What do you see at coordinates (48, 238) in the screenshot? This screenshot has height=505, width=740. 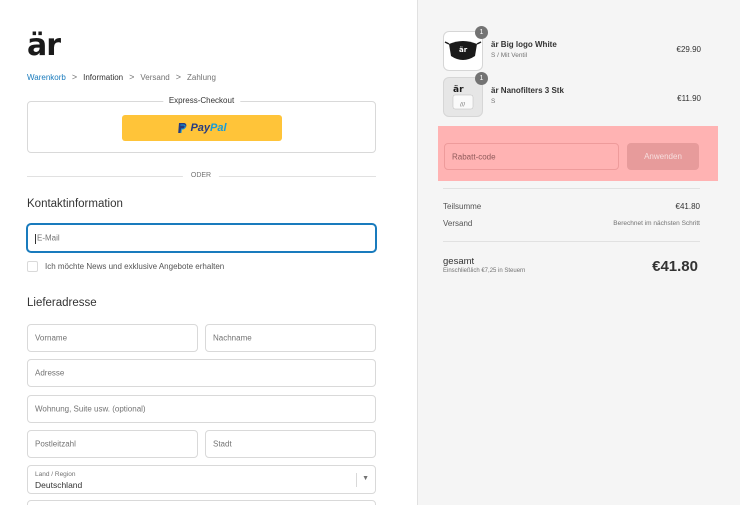 I see `email-placeholder: E-Mail` at bounding box center [48, 238].